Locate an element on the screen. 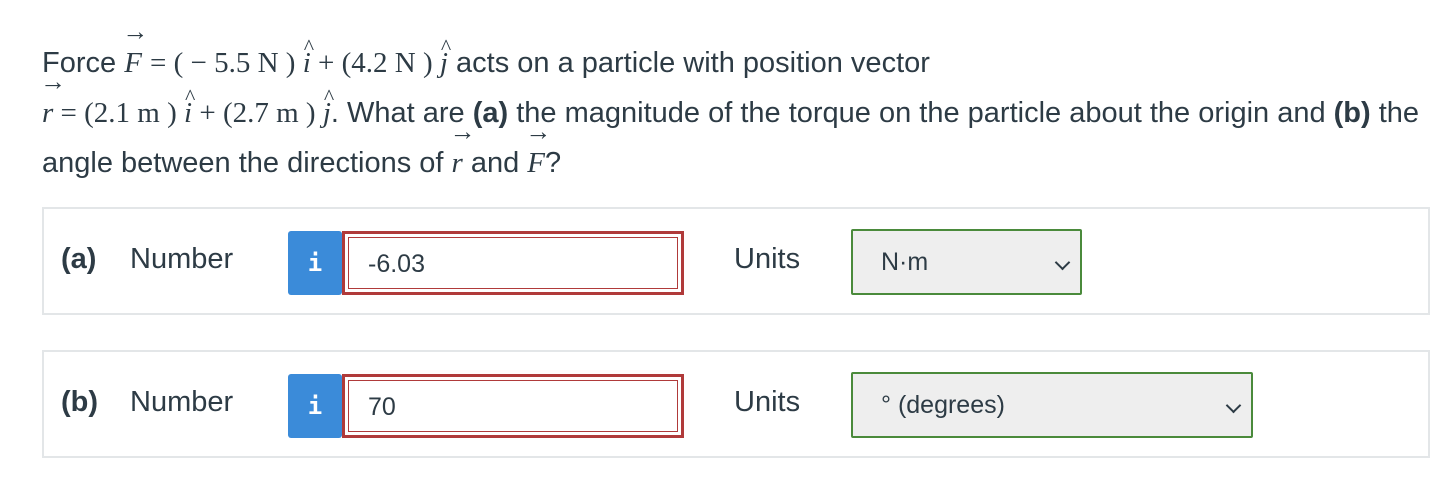 This screenshot has width=1456, height=494. force-vector-symbol: → F is located at coordinates (135, 48).